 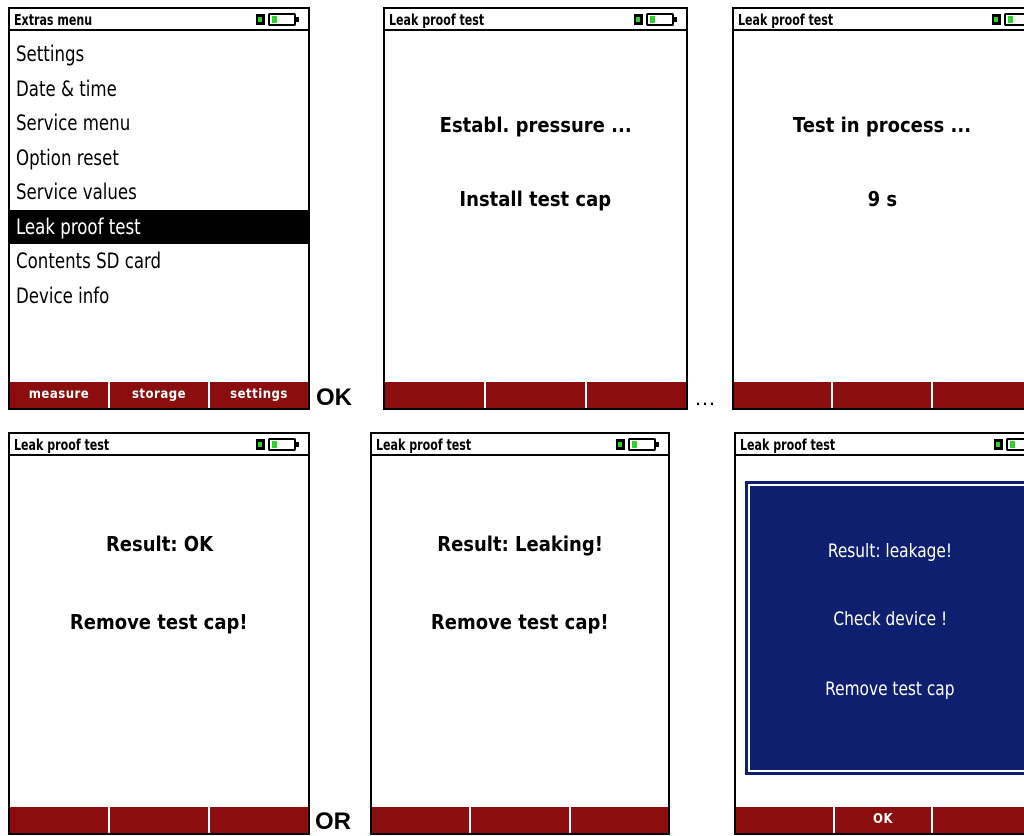 What do you see at coordinates (159, 20) in the screenshot?
I see `title-bar: Extras menu` at bounding box center [159, 20].